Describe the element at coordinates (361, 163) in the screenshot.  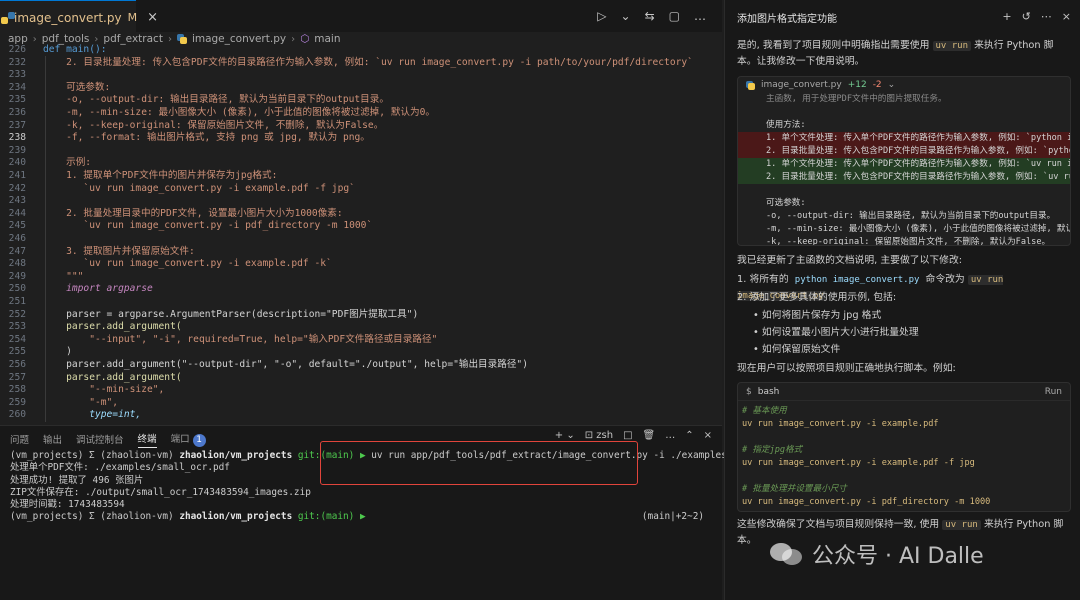
I see `code-line: 240 示例:` at that location.